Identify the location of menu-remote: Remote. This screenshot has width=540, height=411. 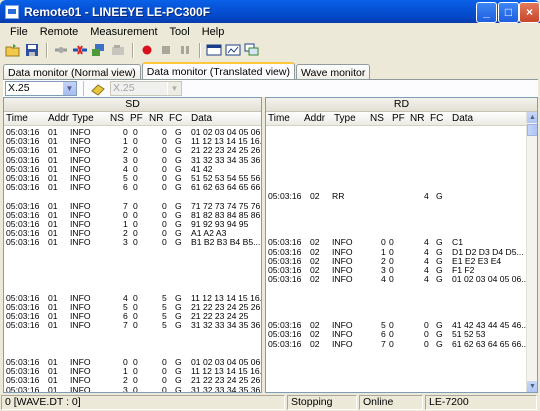
(59, 32).